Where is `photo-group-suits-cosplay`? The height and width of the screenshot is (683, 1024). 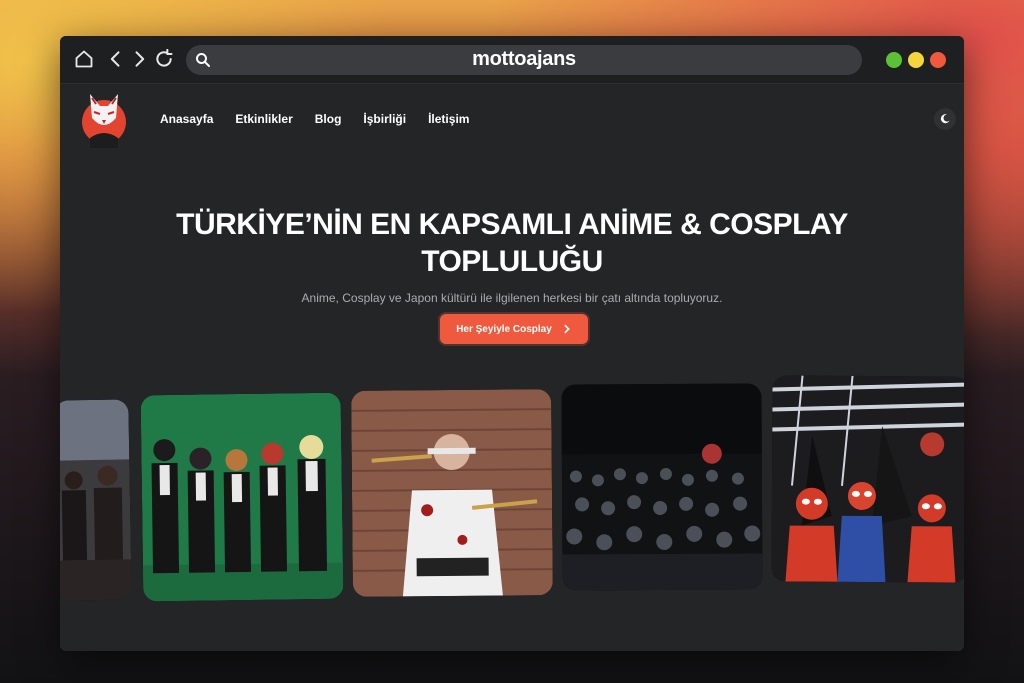
photo-group-suits-cosplay is located at coordinates (242, 497).